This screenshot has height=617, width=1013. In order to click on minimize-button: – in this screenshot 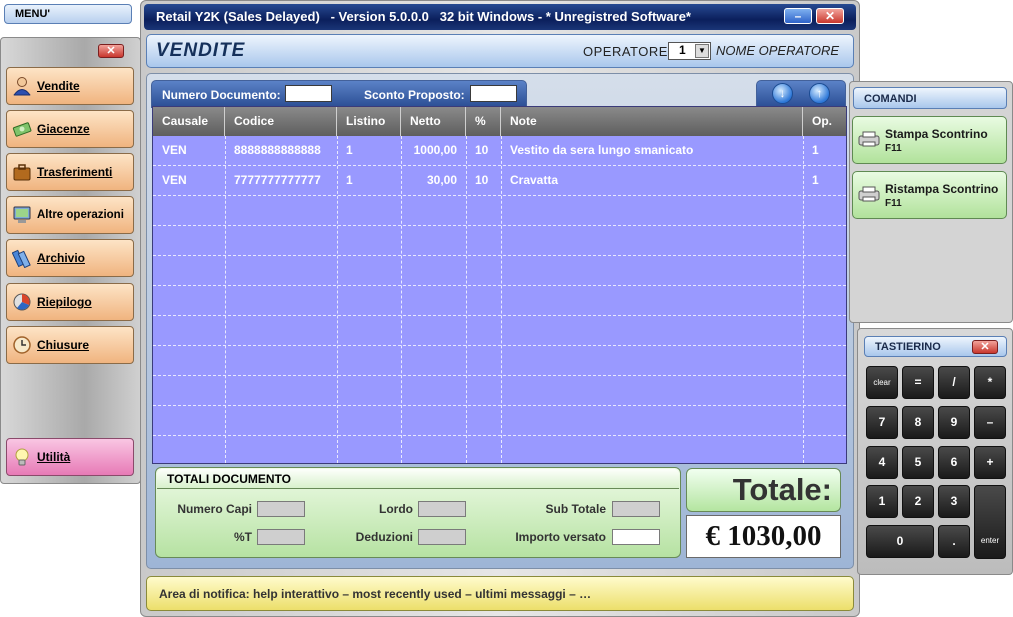, I will do `click(798, 16)`.